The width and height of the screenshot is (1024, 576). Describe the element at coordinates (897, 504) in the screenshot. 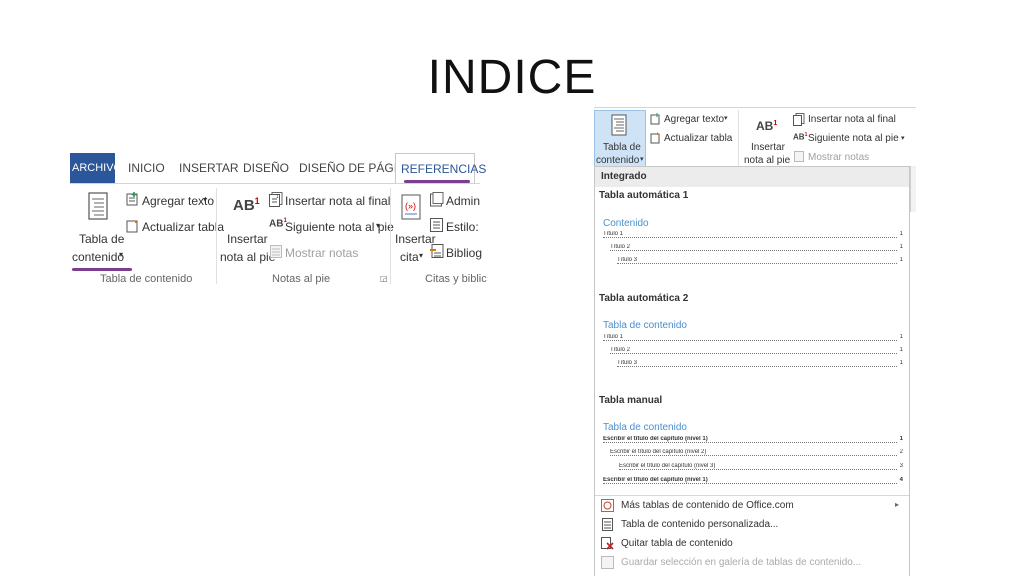

I see `chevron-right-icon: ▸` at that location.